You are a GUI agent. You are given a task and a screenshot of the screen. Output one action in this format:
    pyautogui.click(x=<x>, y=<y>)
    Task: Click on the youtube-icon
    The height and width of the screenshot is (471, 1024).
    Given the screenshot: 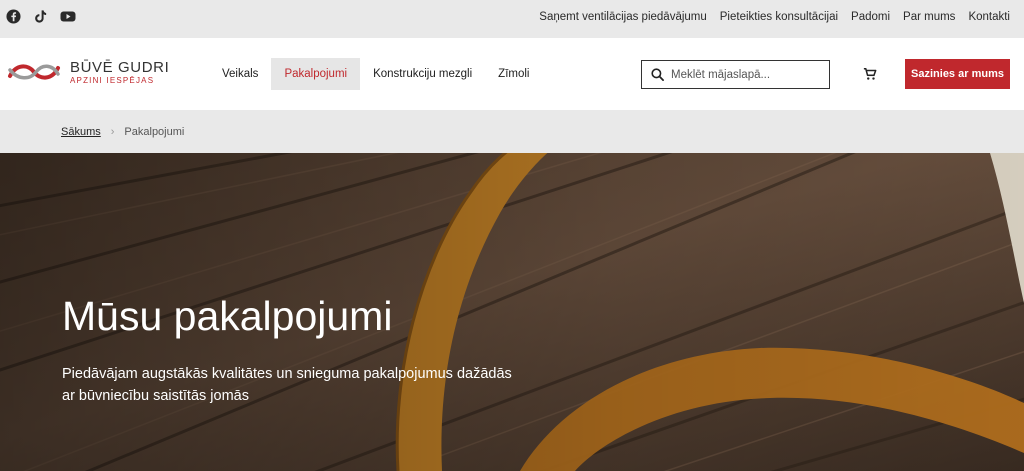 What is the action you would take?
    pyautogui.click(x=68, y=16)
    